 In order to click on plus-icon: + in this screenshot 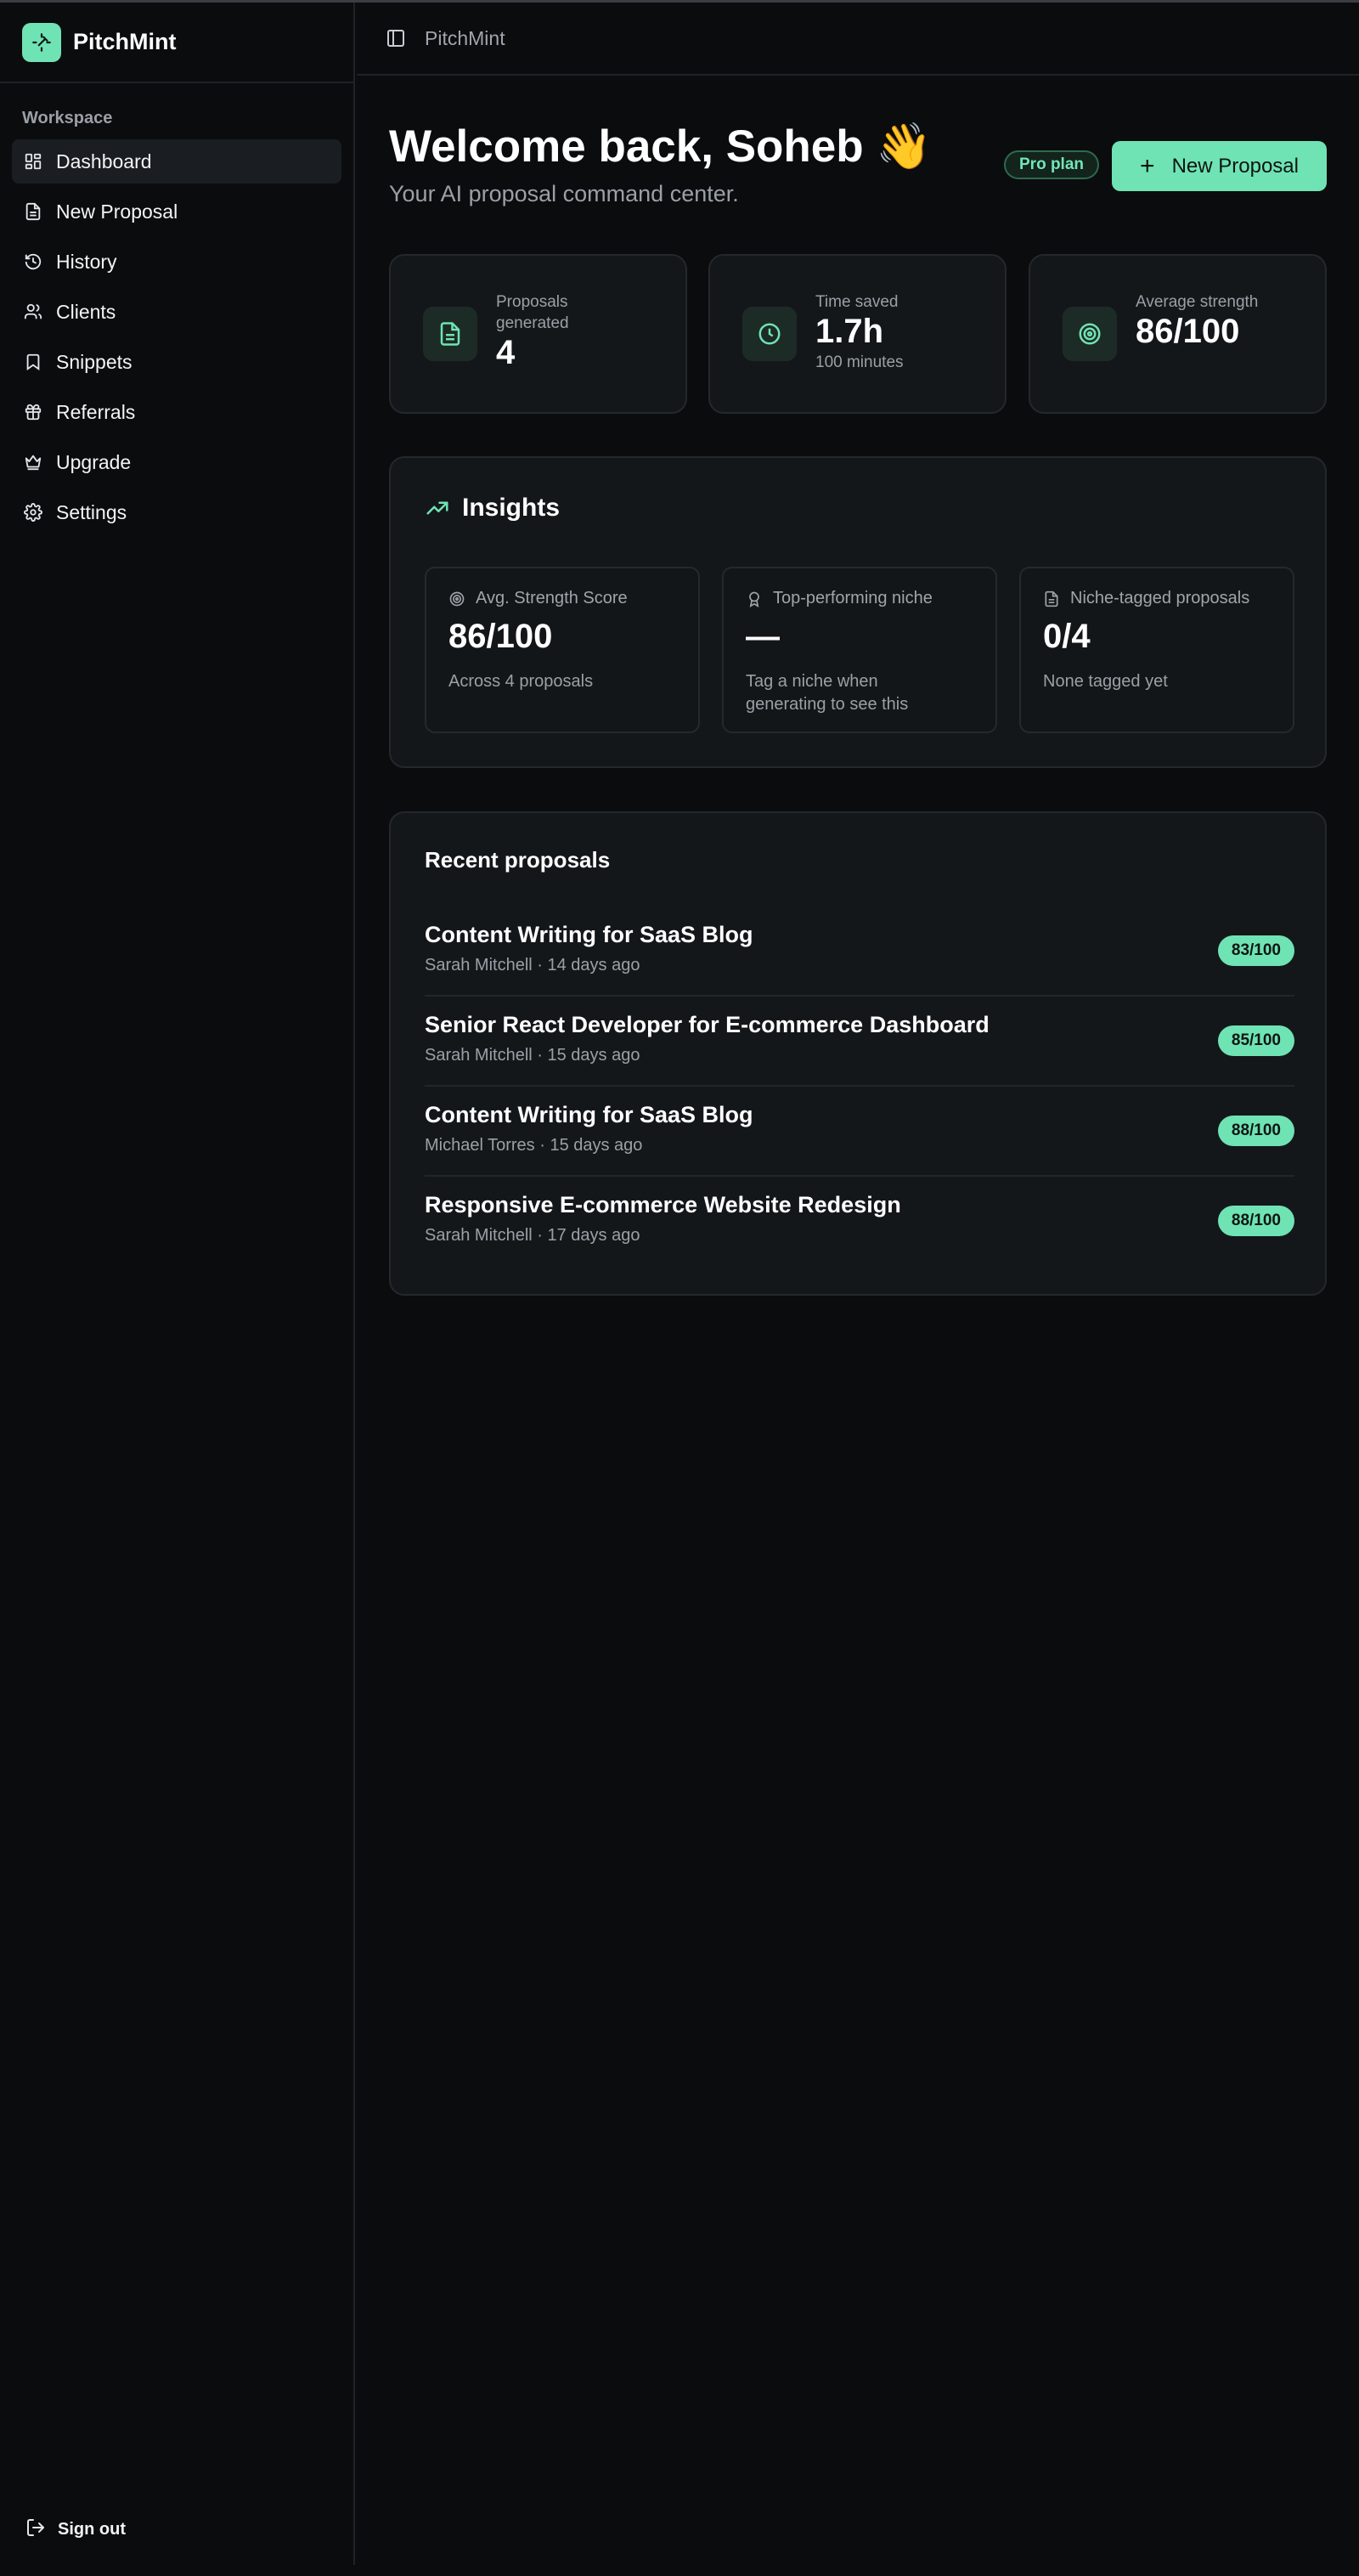, I will do `click(1147, 165)`.